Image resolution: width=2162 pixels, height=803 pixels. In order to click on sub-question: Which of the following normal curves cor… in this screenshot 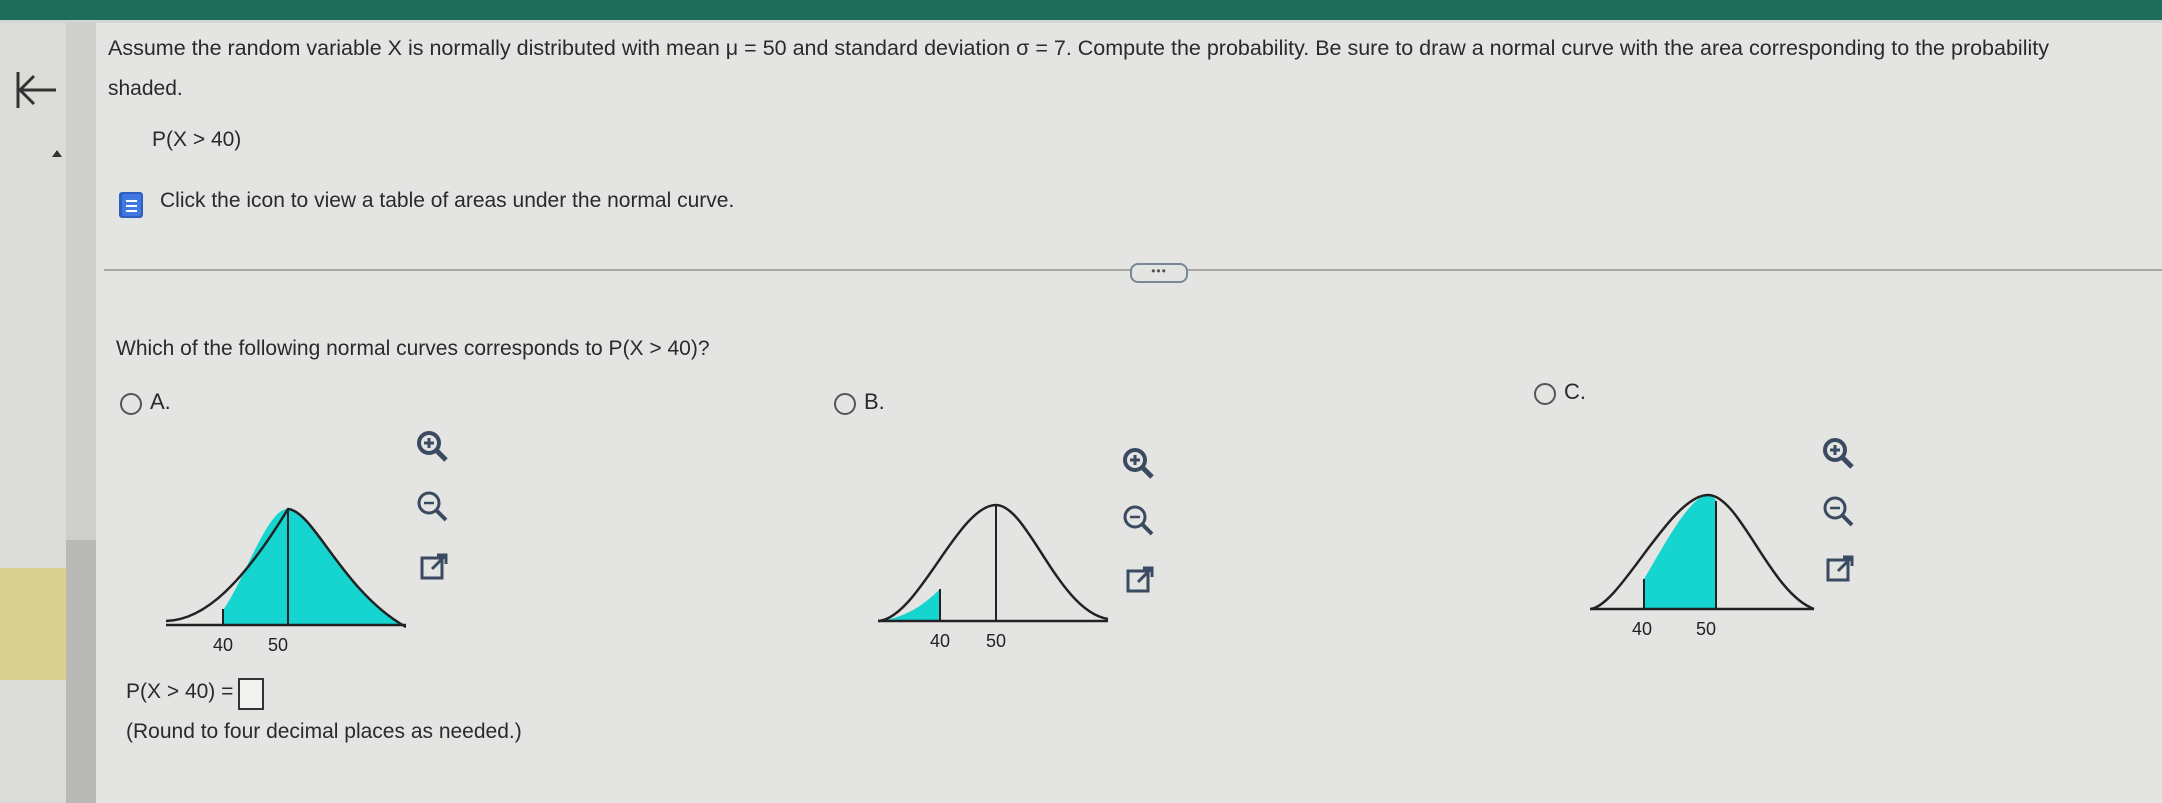, I will do `click(413, 348)`.